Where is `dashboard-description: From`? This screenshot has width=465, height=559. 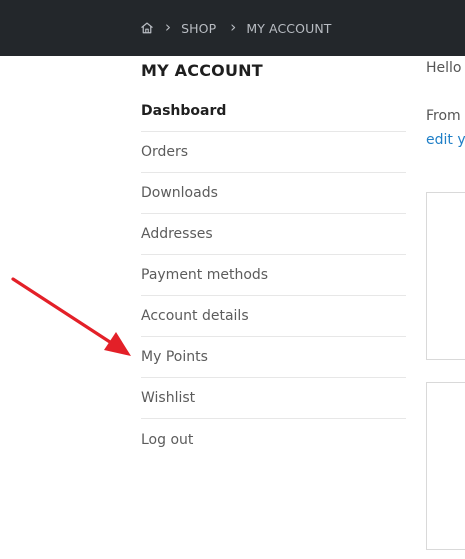
dashboard-description: From is located at coordinates (443, 116).